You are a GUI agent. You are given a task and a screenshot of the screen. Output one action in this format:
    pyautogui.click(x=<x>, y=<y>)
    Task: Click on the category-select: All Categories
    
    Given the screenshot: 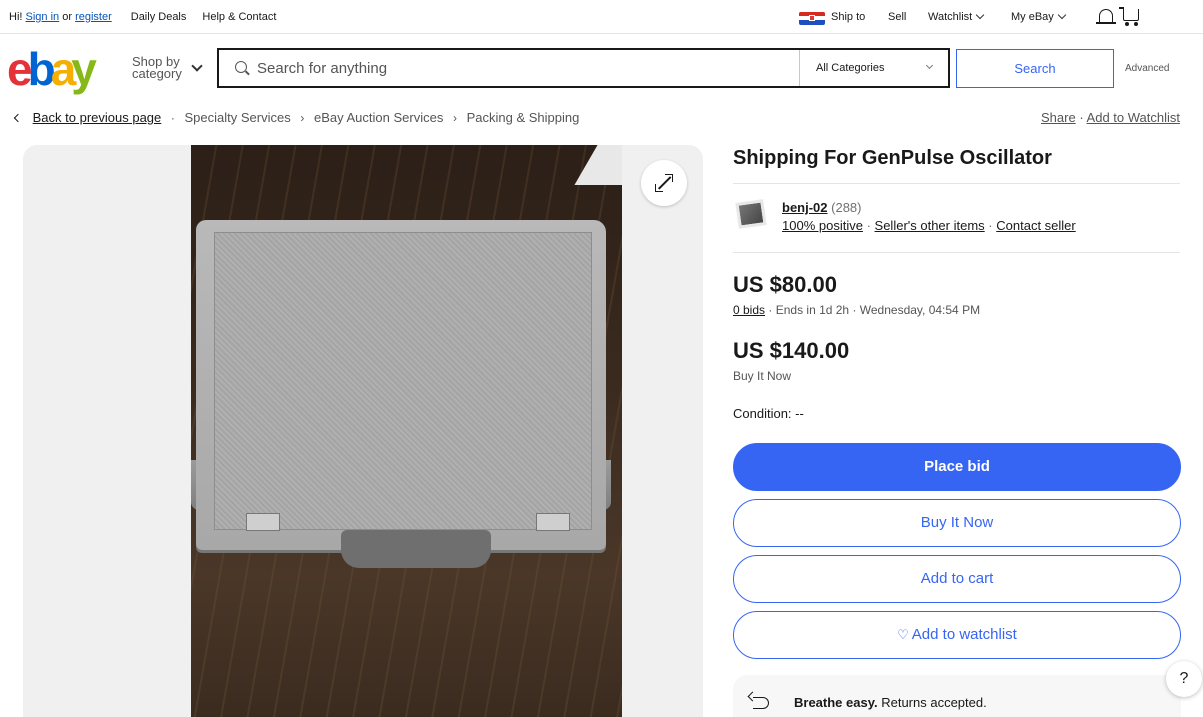 What is the action you would take?
    pyautogui.click(x=874, y=68)
    